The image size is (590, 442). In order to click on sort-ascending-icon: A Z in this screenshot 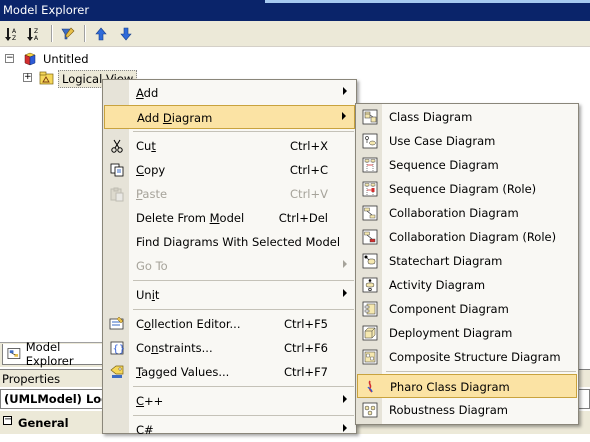, I will do `click(11, 34)`.